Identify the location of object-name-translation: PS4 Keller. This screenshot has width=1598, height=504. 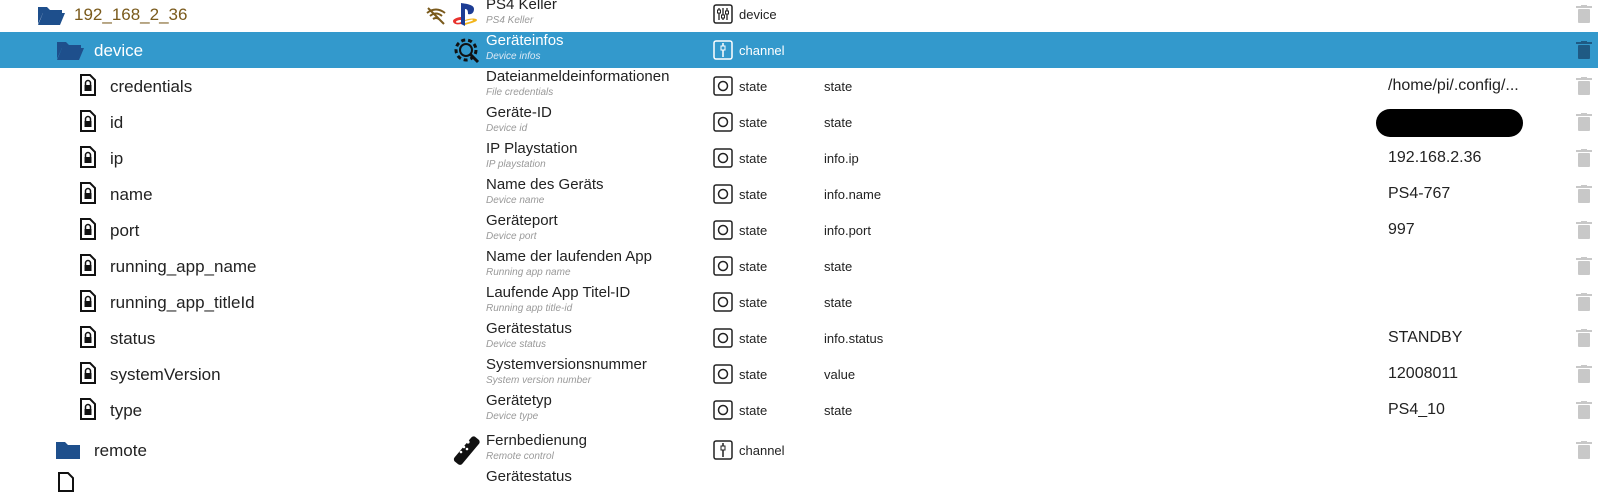
(510, 20).